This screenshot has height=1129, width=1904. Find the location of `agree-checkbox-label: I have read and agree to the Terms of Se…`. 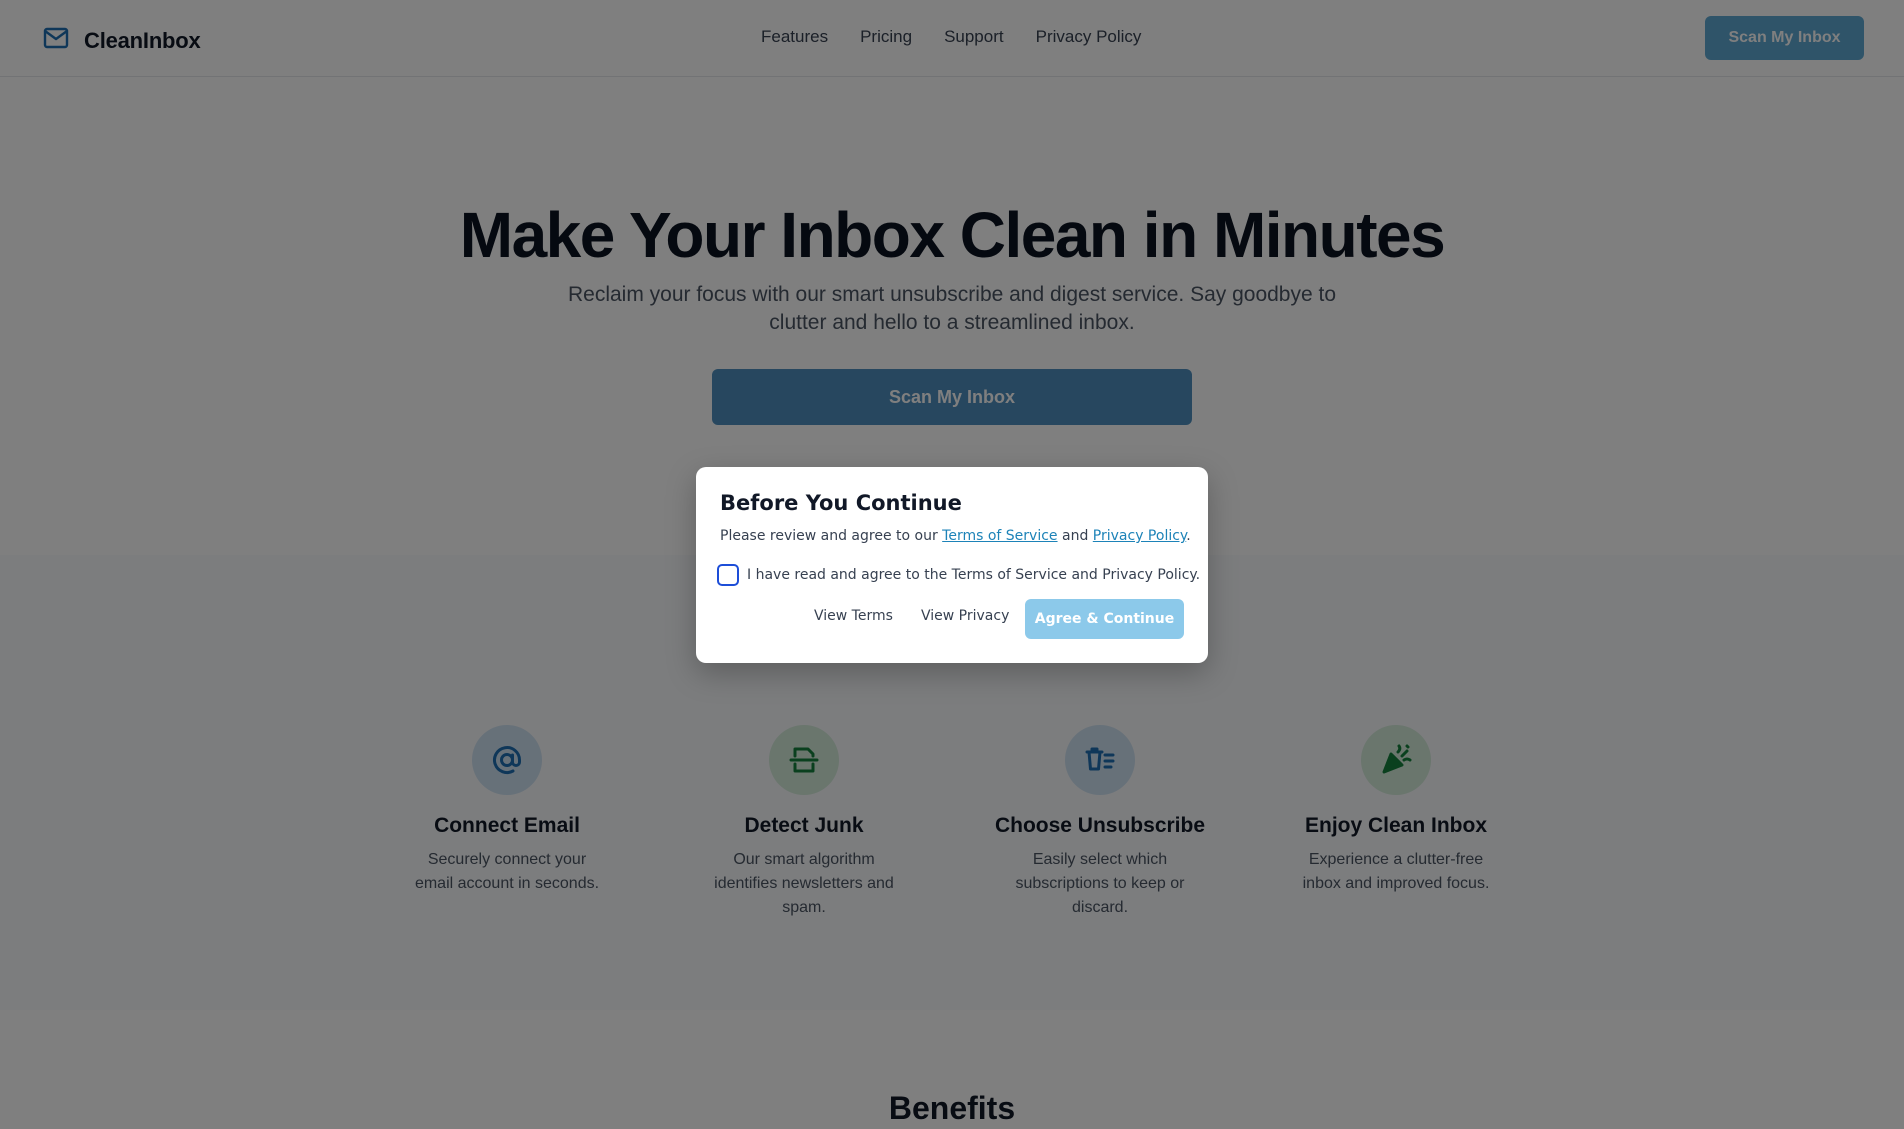

agree-checkbox-label: I have read and agree to the Terms of Se… is located at coordinates (973, 575).